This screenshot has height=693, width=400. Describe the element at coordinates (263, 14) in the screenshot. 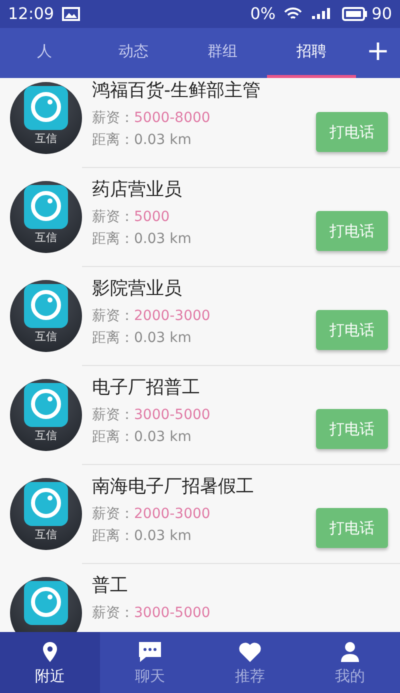

I see `data-rate: 0%` at that location.